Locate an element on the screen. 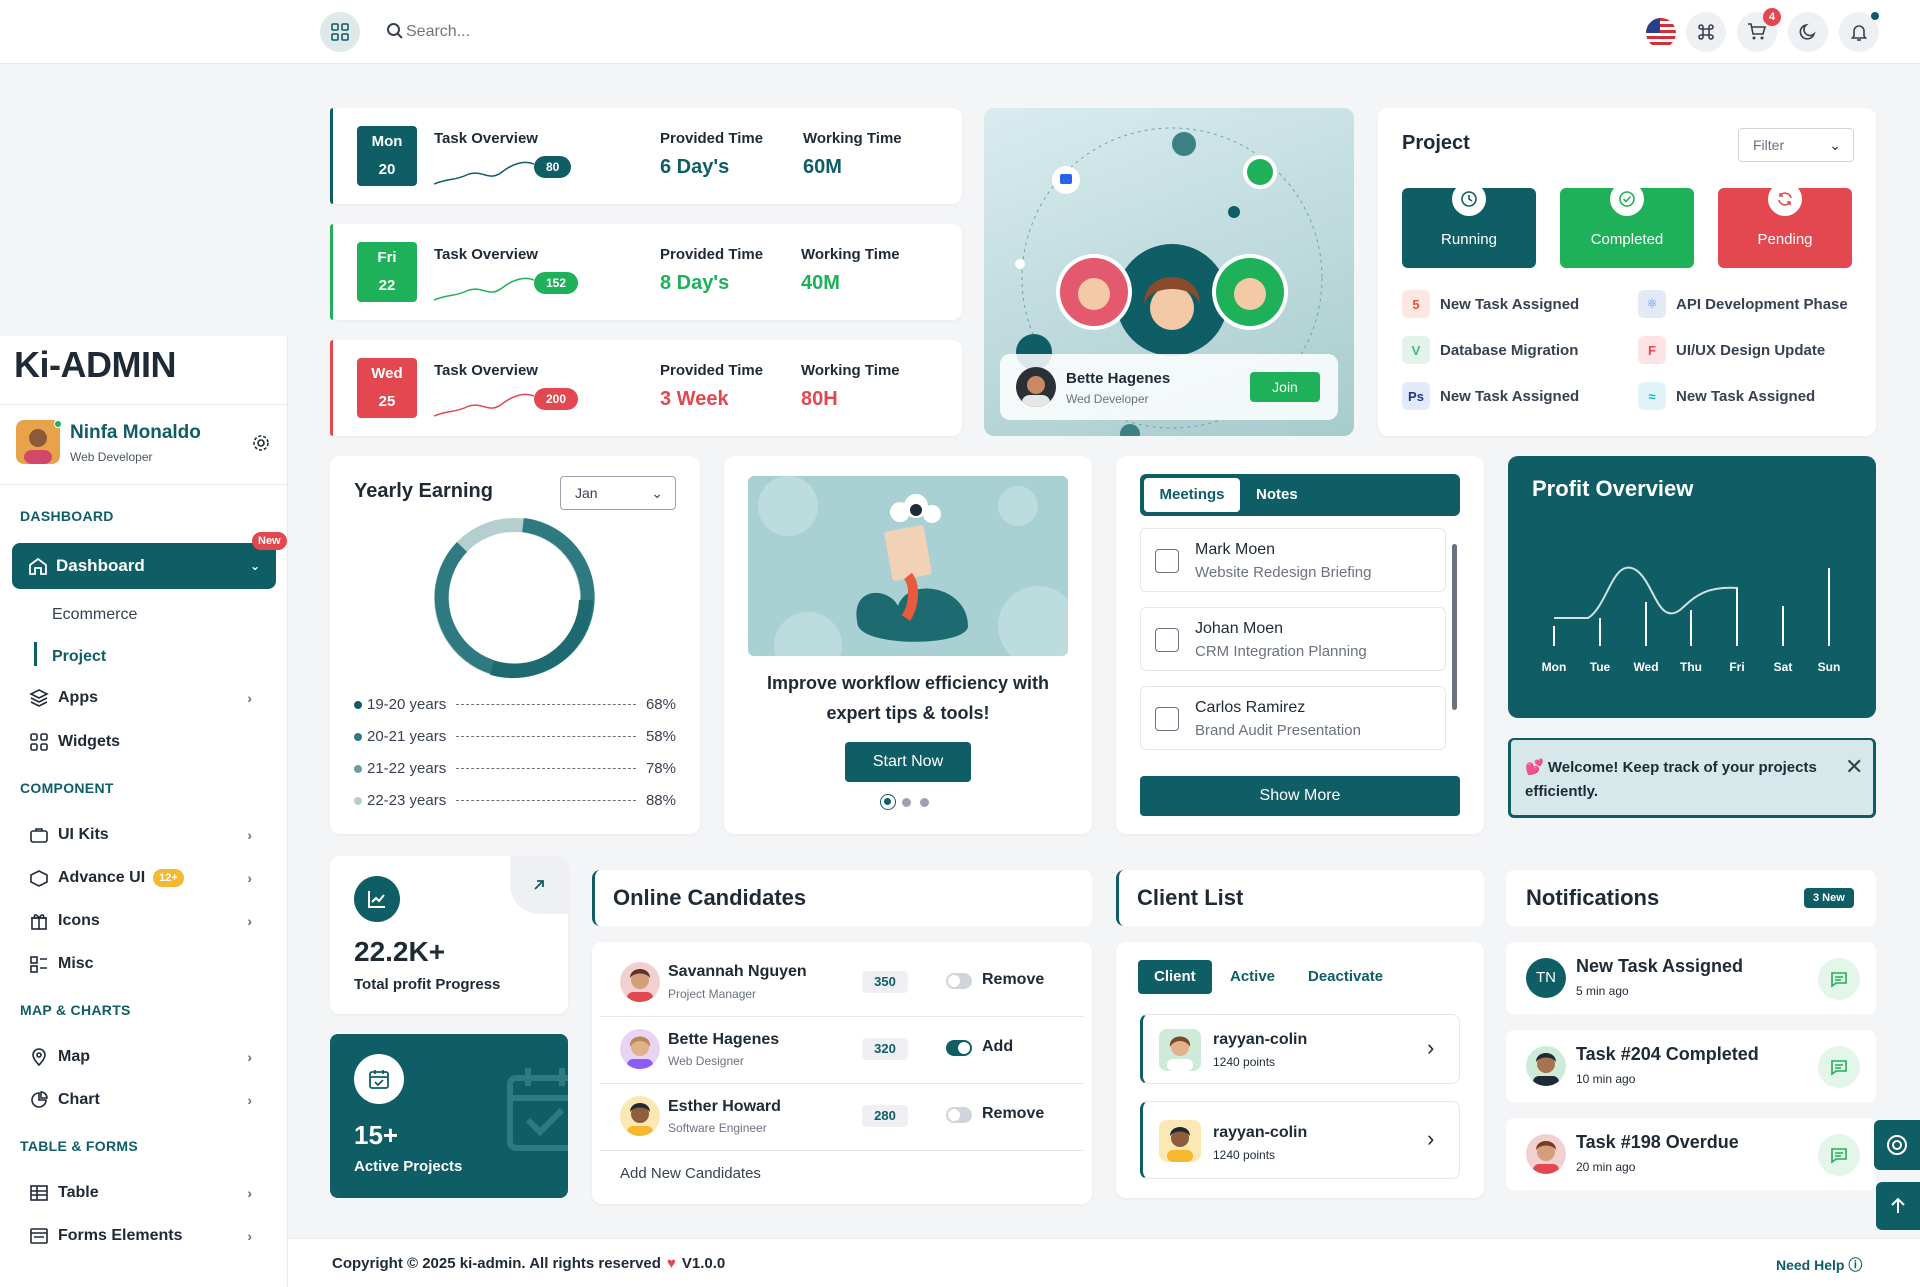 Image resolution: width=1920 pixels, height=1287 pixels. user-avatar is located at coordinates (38, 442).